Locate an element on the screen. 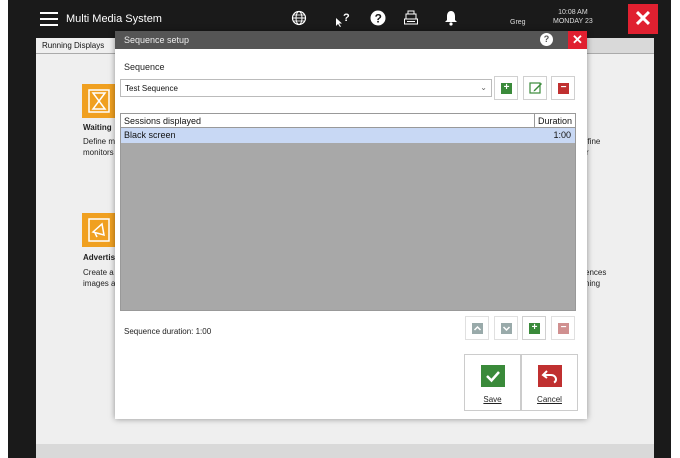 This screenshot has width=680, height=458. row-session: Black screen is located at coordinates (150, 135).